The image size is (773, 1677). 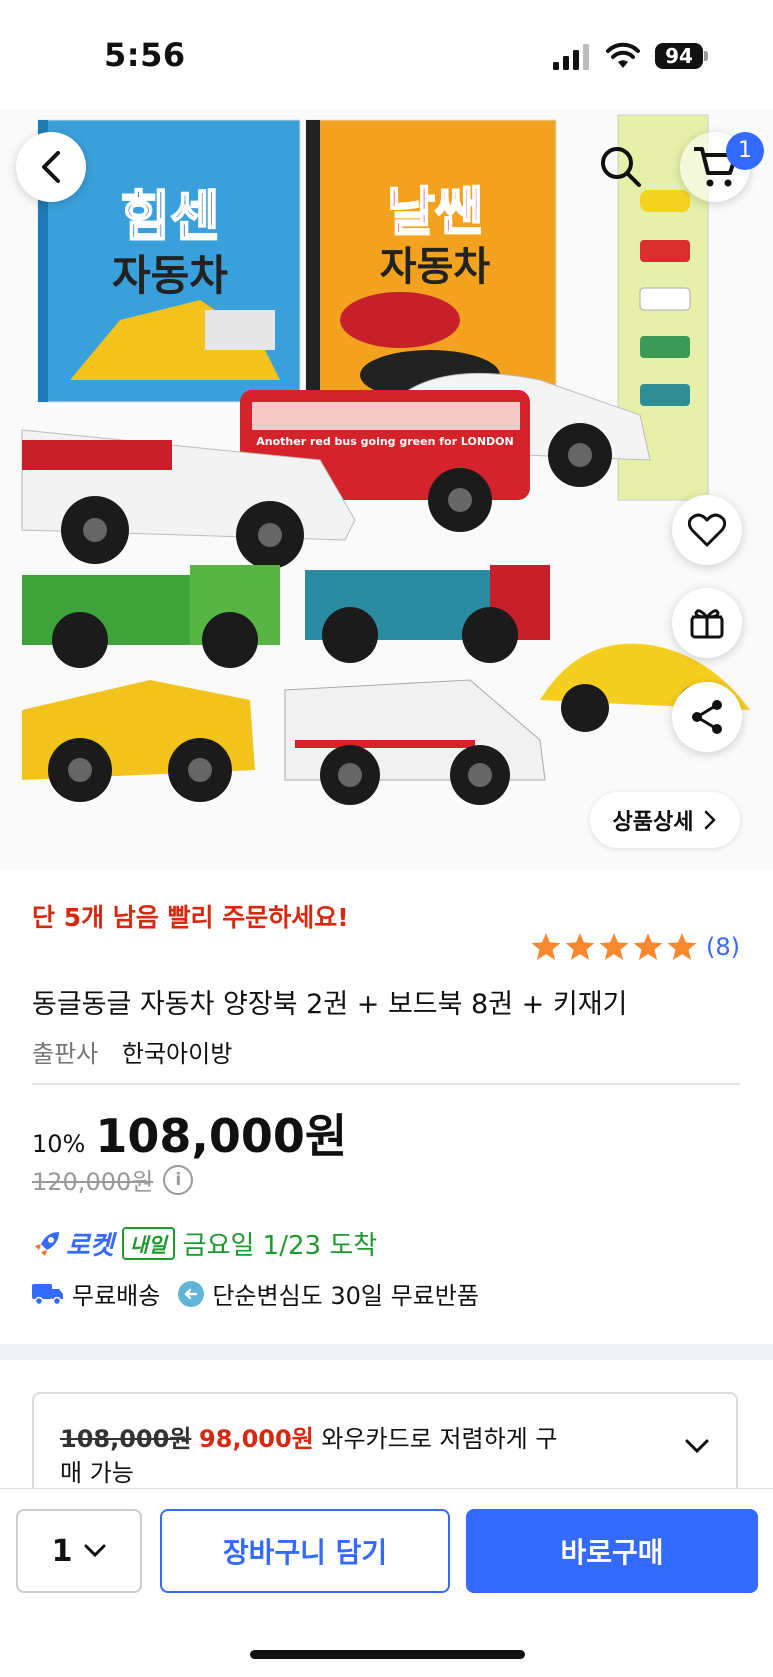 I want to click on divider, so click(x=386, y=1084).